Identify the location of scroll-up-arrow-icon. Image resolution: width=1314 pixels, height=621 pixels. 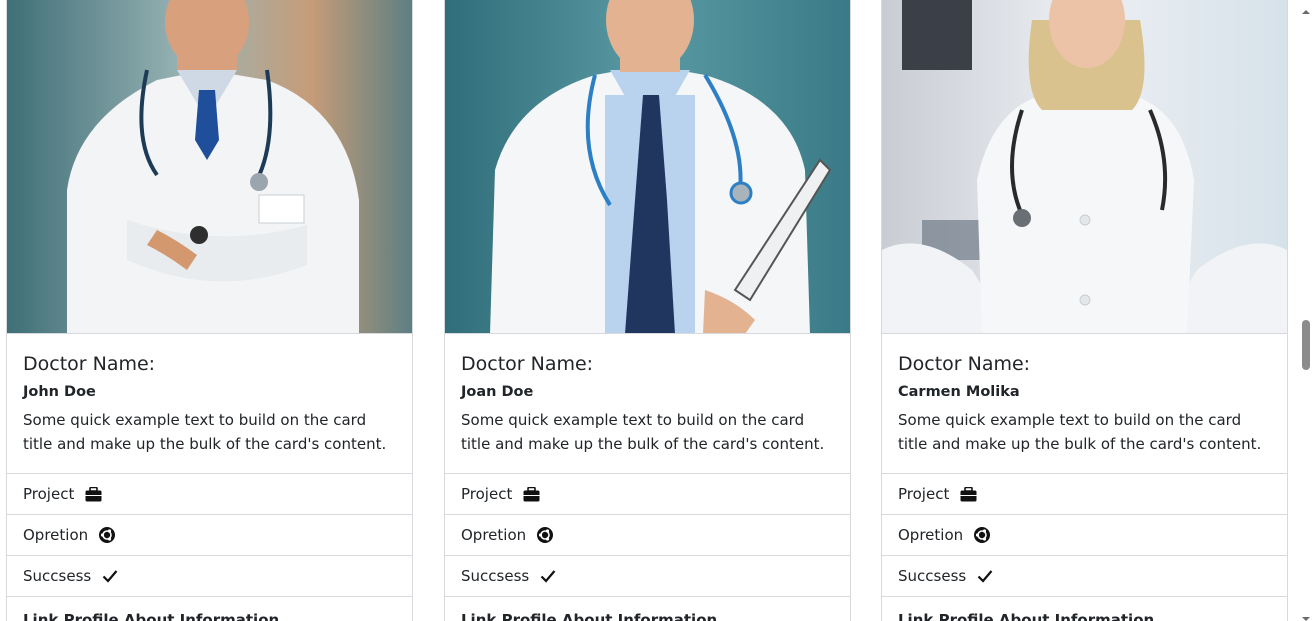
(1306, 8).